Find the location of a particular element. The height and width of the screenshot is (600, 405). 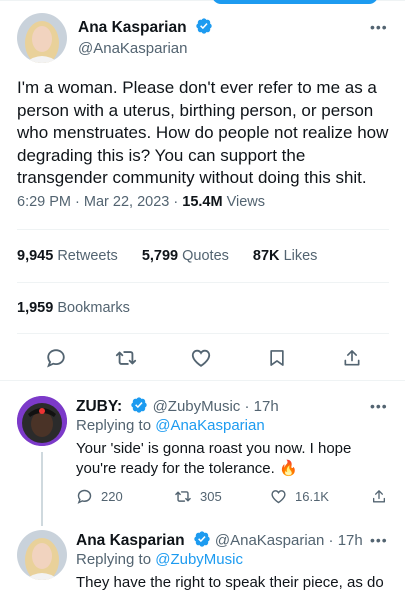

follow-button-partial is located at coordinates (295, 2).